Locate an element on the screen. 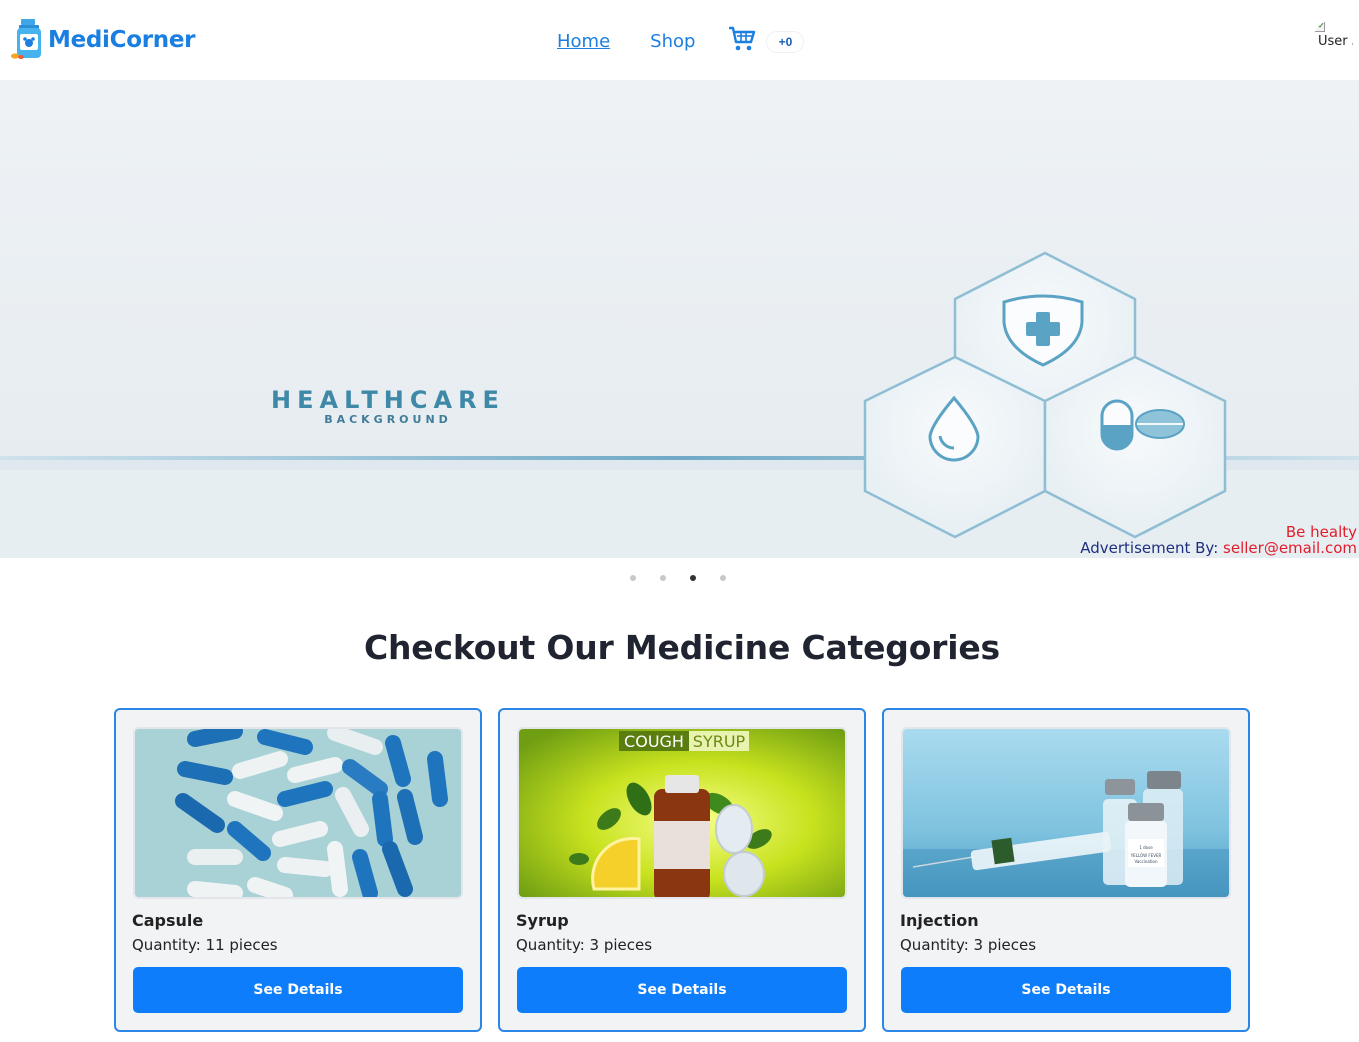 The height and width of the screenshot is (1042, 1359). see-details-button-capsule: See Details is located at coordinates (298, 990).